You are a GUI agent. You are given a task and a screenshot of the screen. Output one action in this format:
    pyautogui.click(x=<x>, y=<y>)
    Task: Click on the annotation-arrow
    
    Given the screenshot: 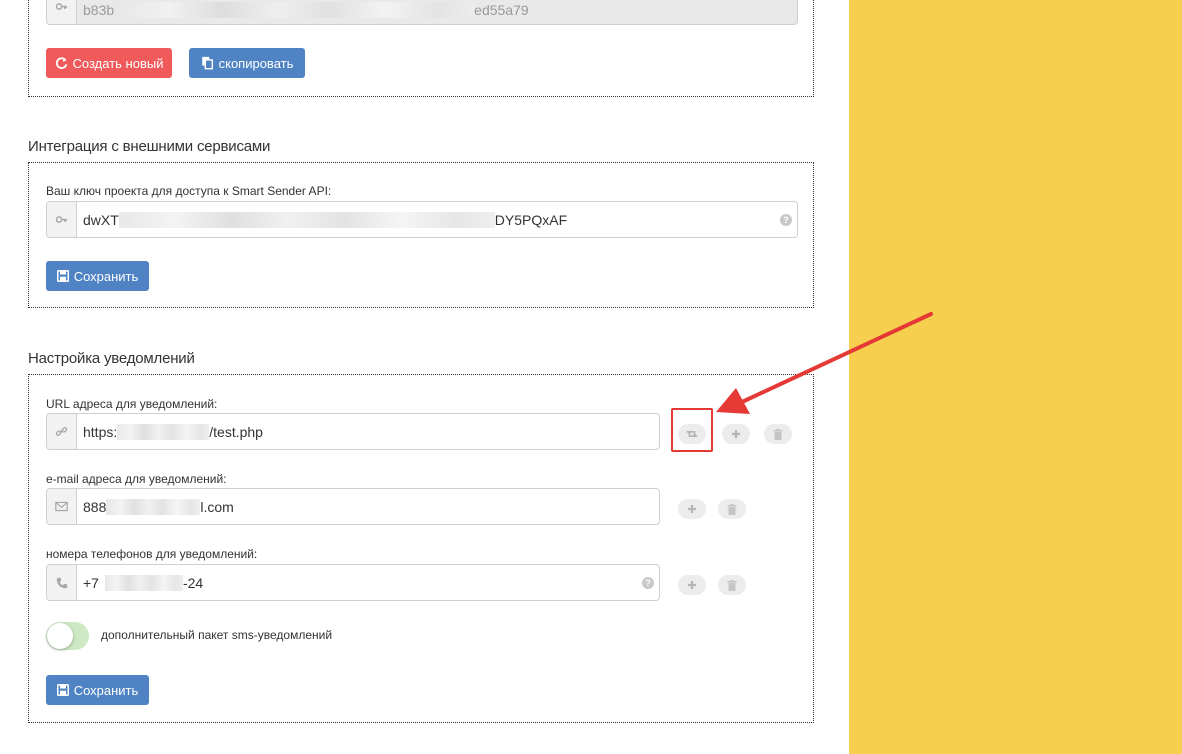 What is the action you would take?
    pyautogui.click(x=824, y=363)
    